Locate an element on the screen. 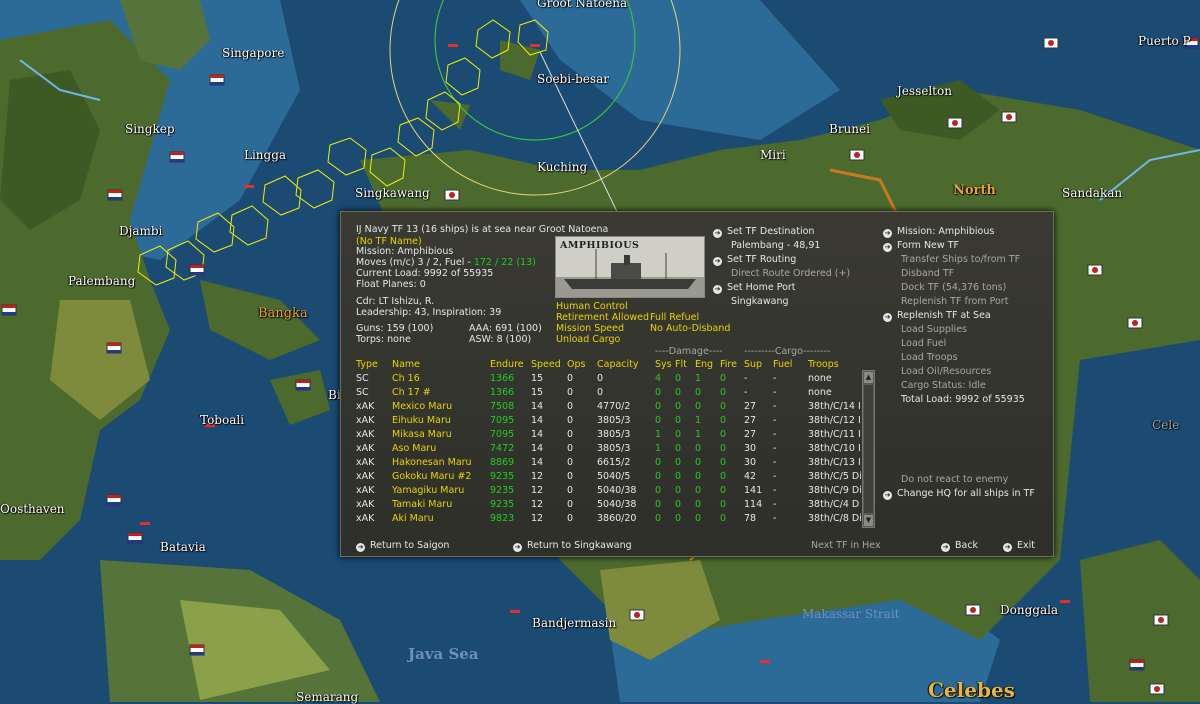  col-sup: Sup is located at coordinates (753, 365).